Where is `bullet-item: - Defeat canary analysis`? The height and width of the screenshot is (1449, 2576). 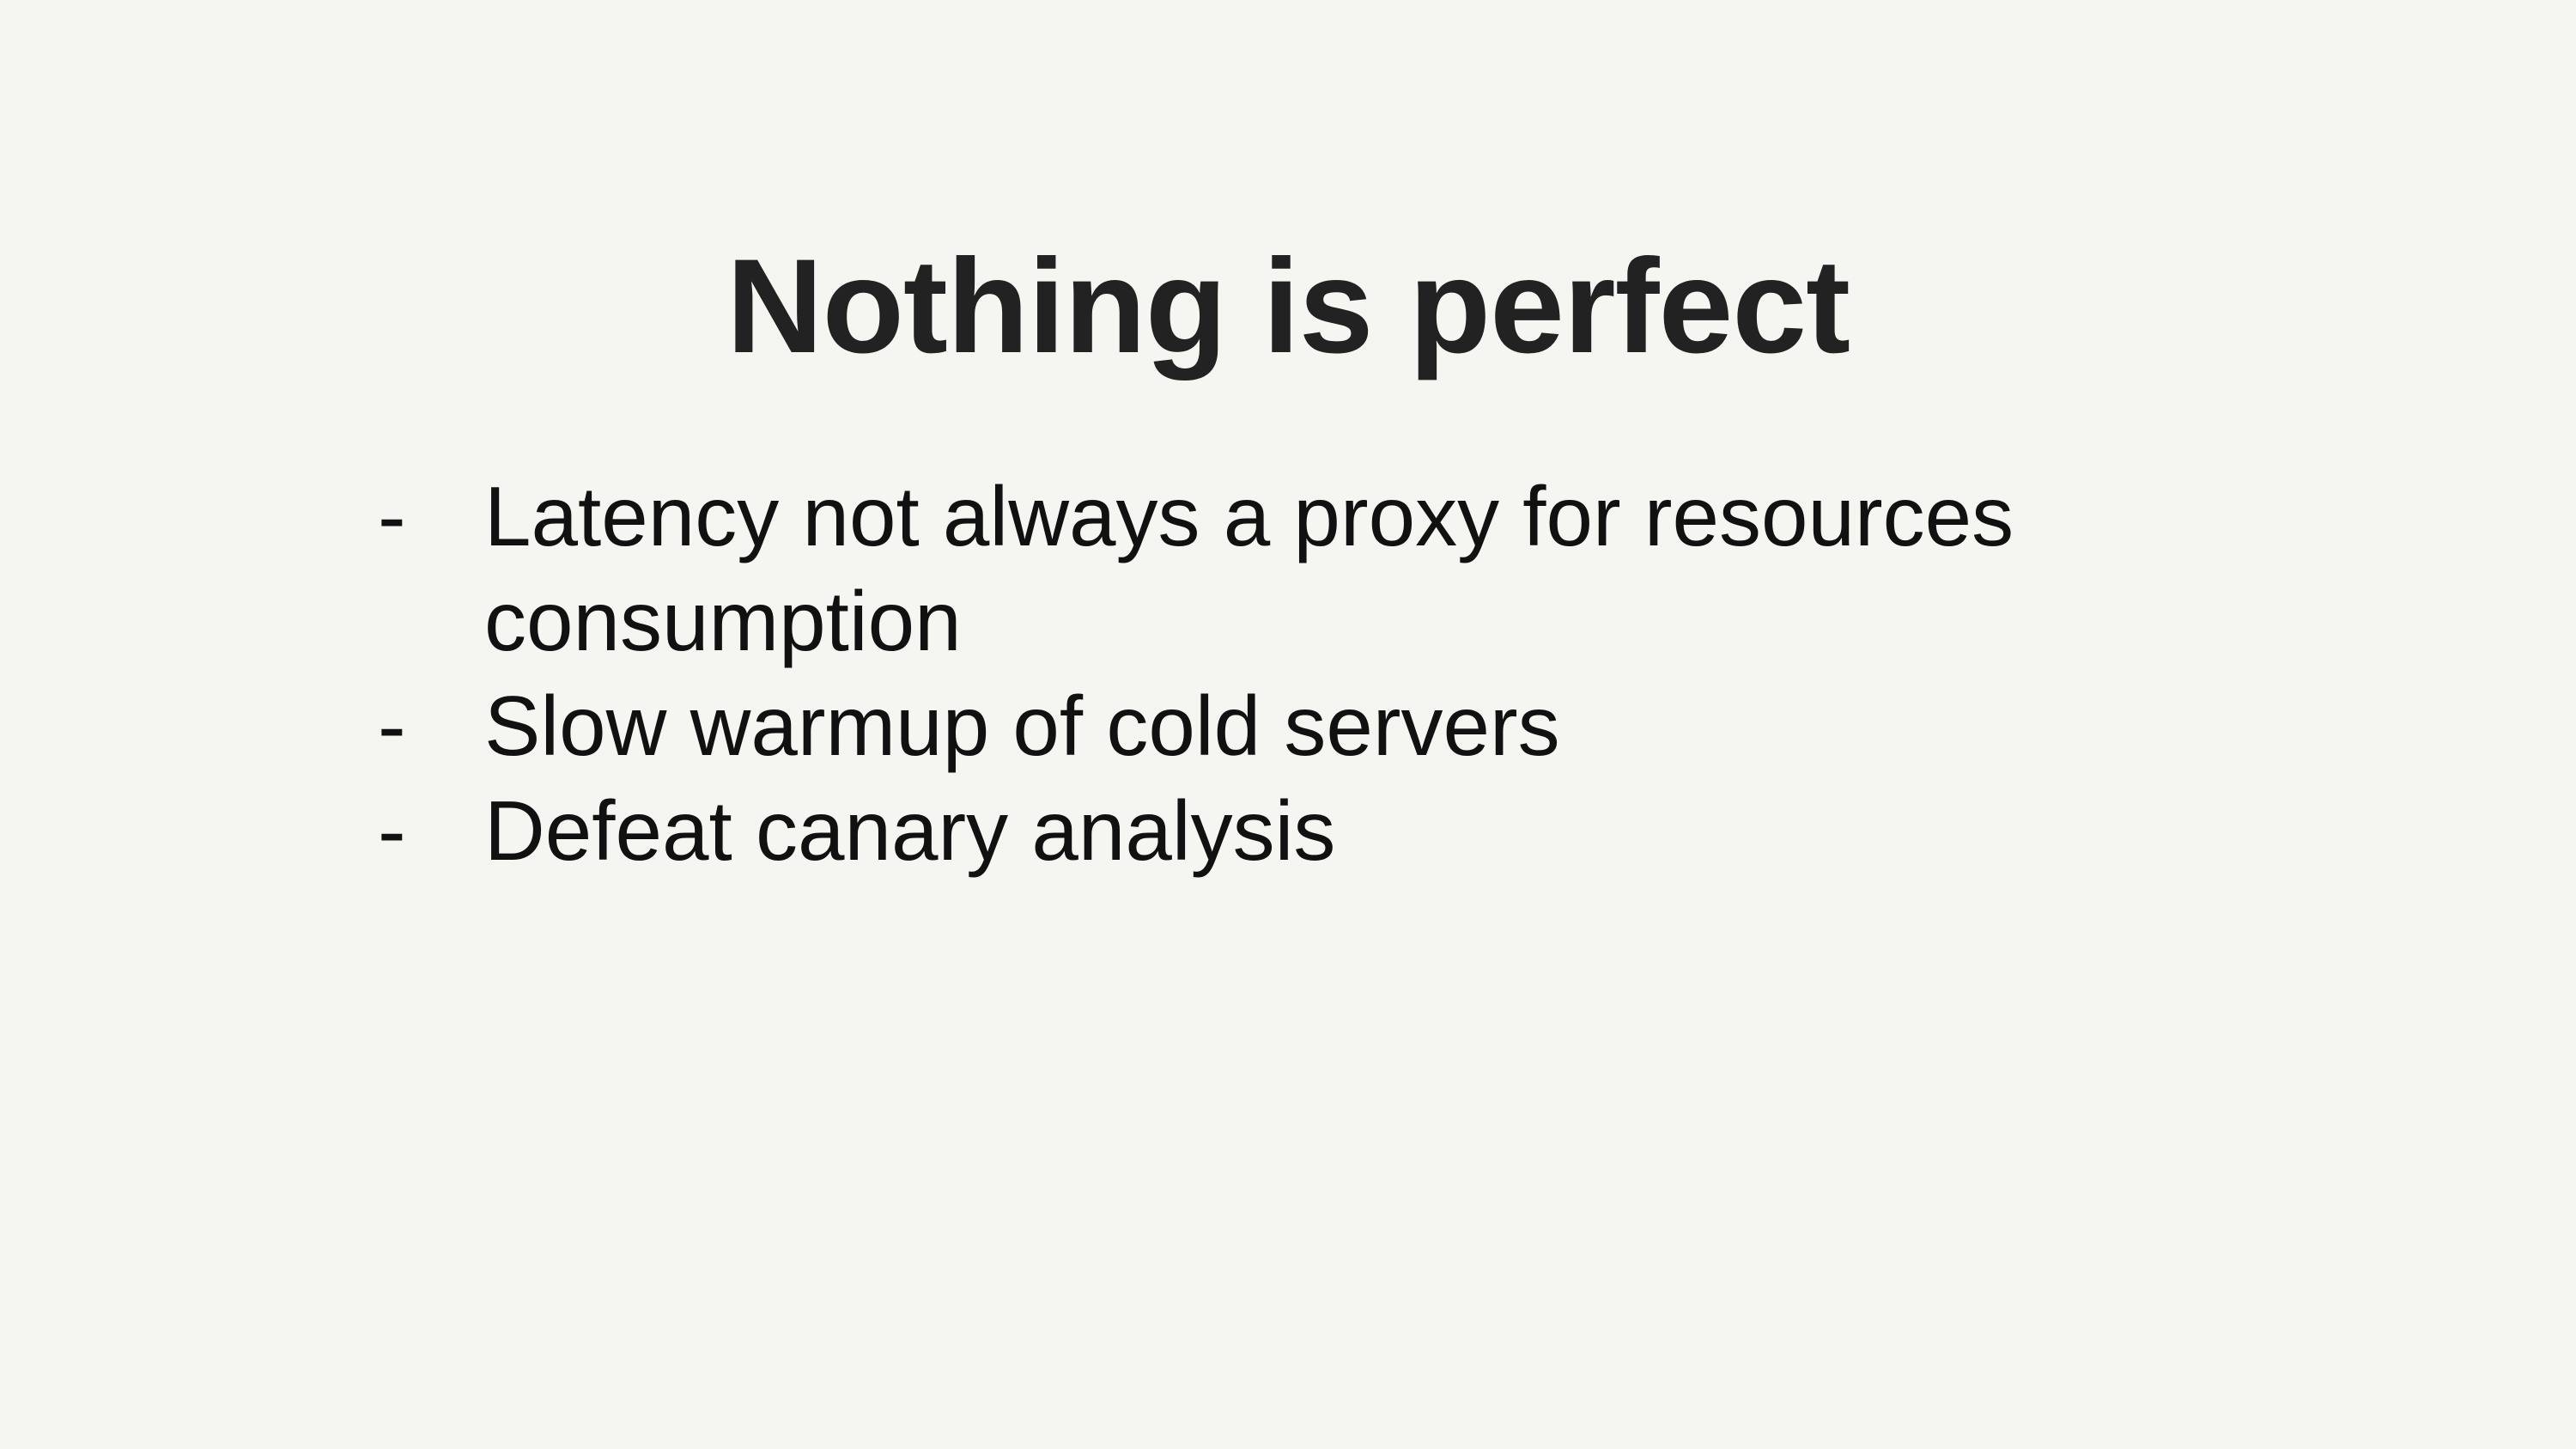
bullet-item: - Defeat canary analysis is located at coordinates (1236, 830).